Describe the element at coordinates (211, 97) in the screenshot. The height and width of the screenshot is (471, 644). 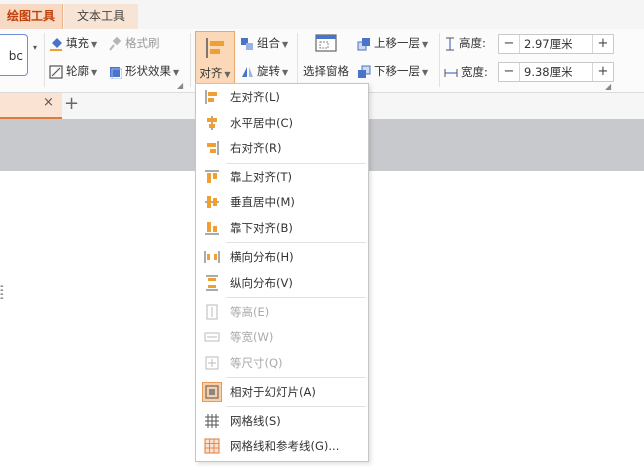
I see `align-left-icon` at that location.